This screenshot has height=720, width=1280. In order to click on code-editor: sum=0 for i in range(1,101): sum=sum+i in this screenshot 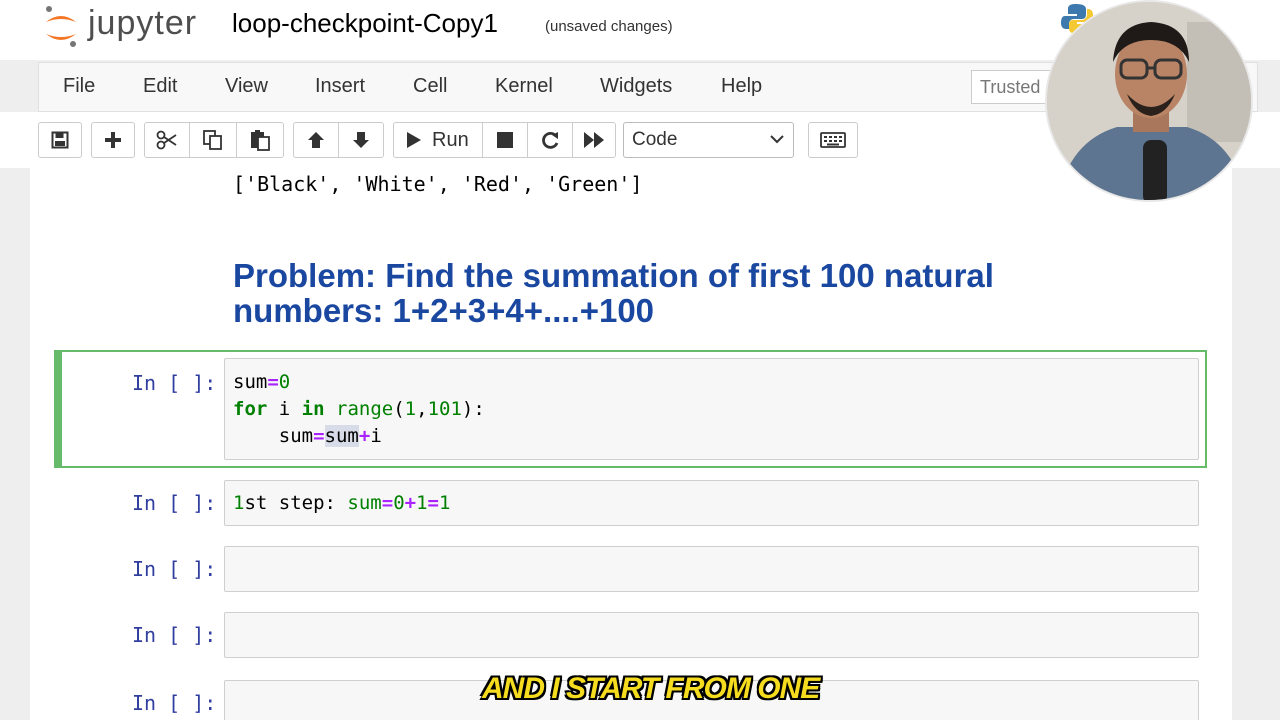, I will do `click(711, 409)`.